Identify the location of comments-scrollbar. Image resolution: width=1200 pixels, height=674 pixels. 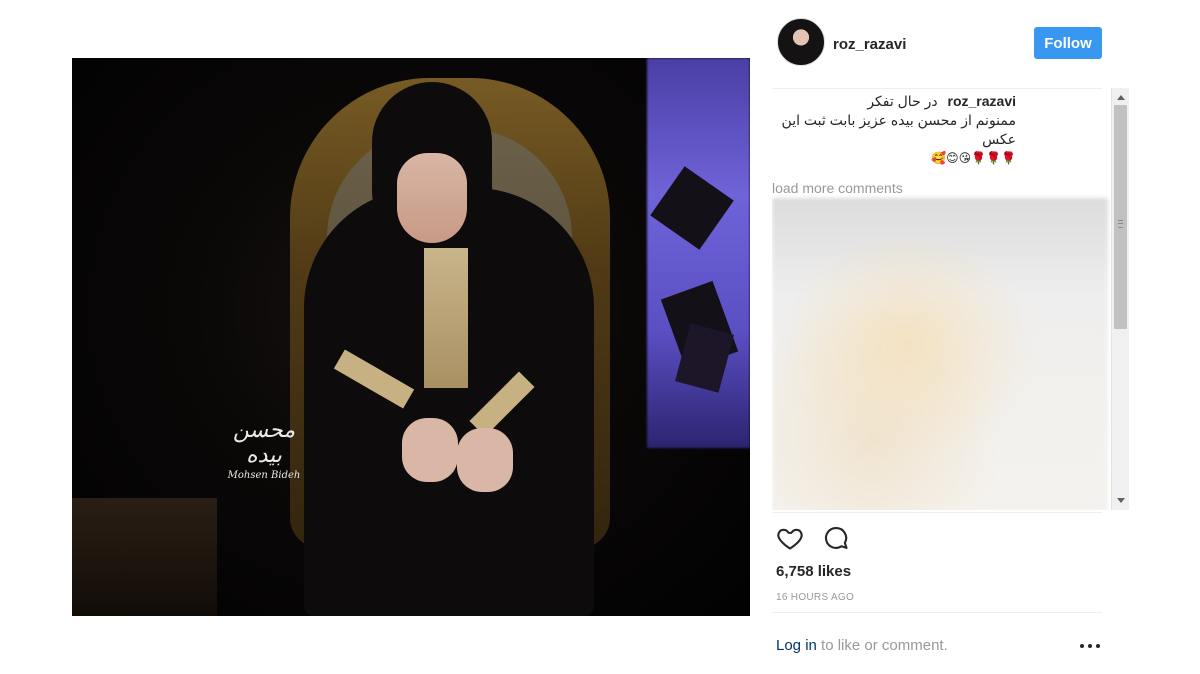
(1120, 299).